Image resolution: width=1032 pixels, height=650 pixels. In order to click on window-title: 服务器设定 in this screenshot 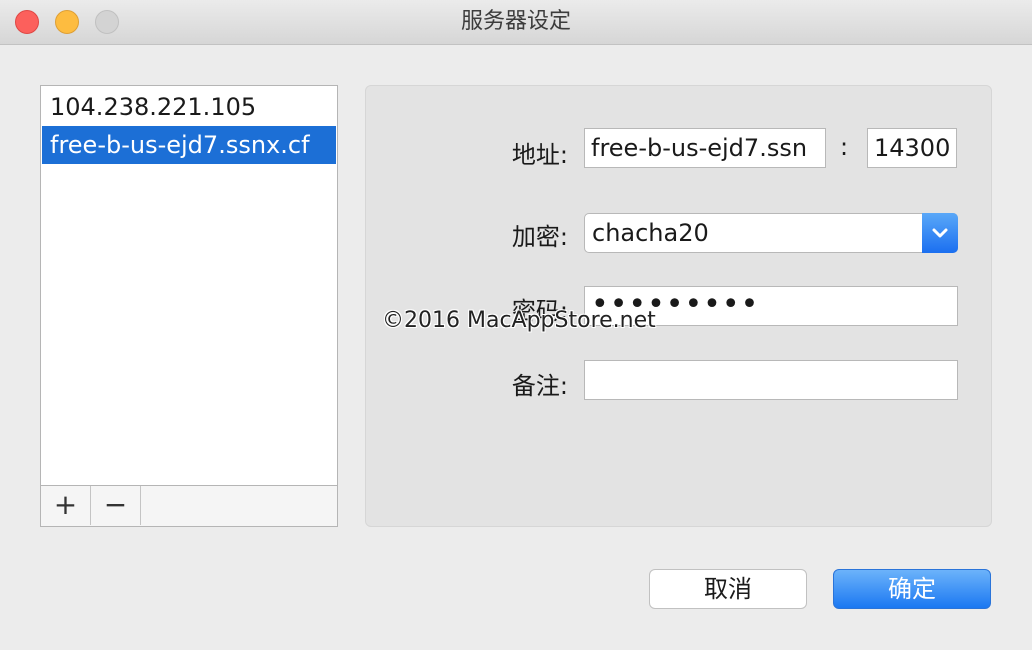, I will do `click(515, 21)`.